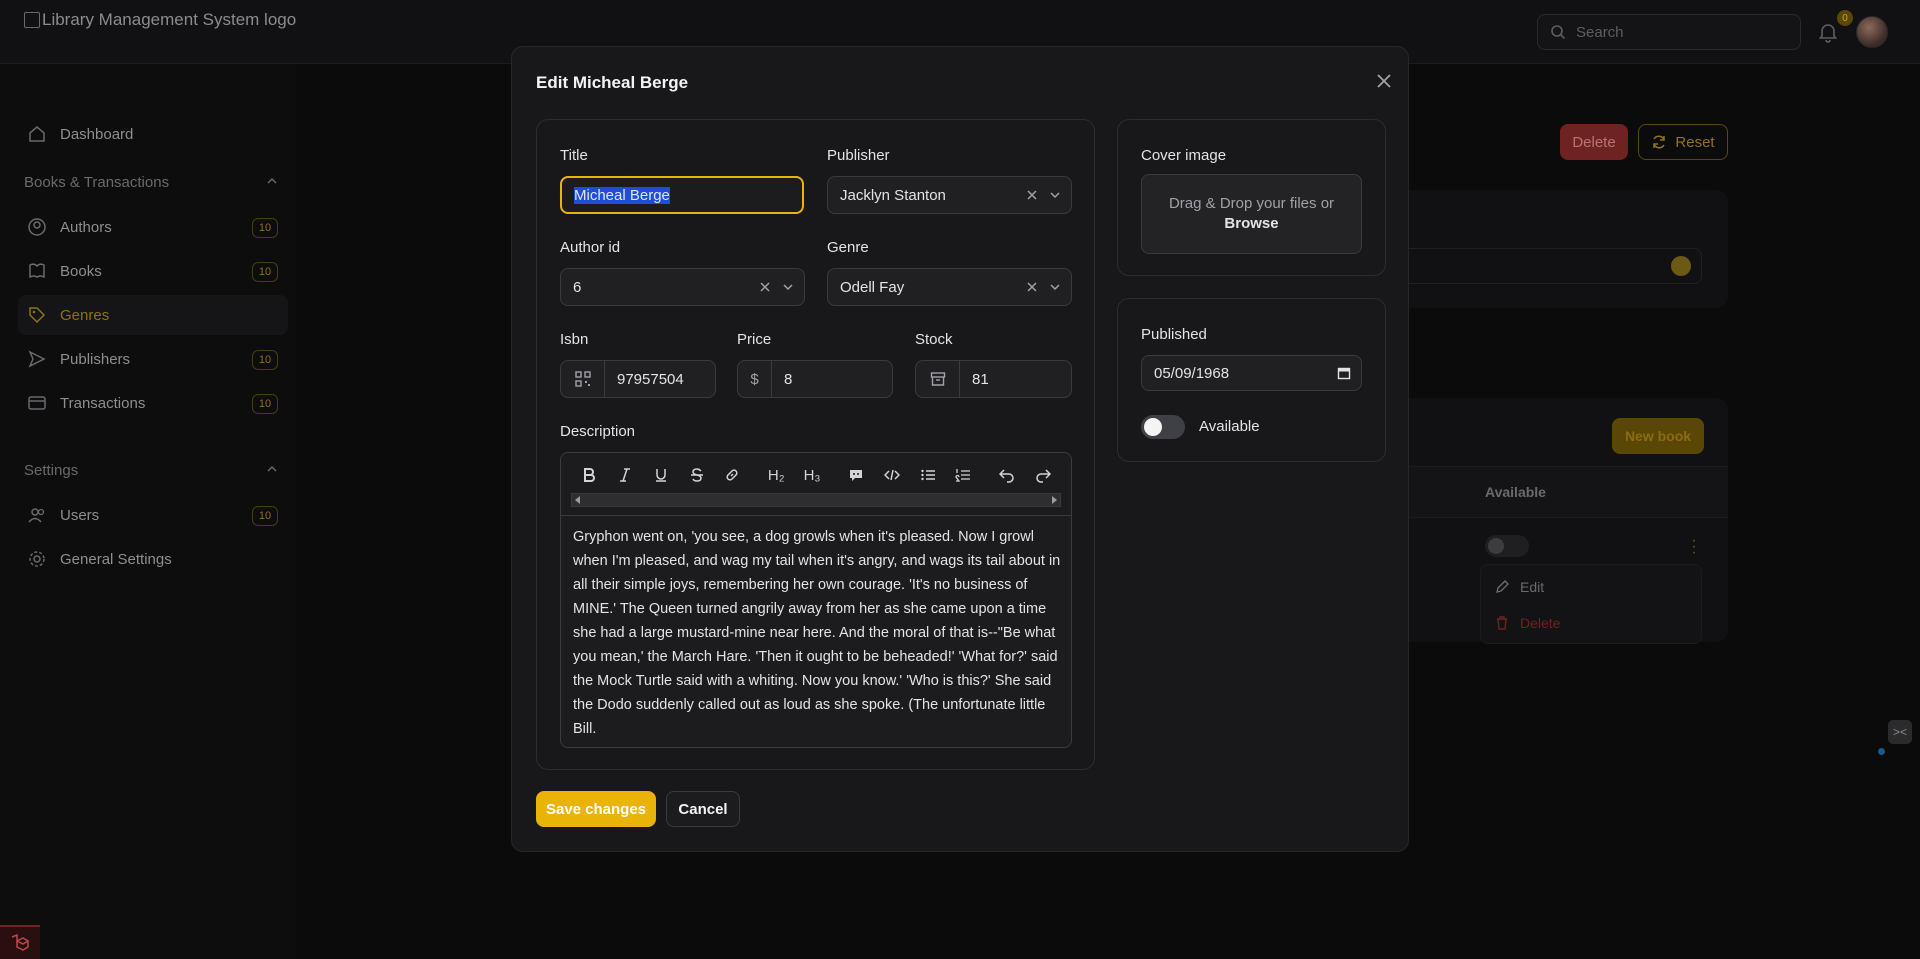 This screenshot has height=959, width=1920. I want to click on toolbar-scrollbar, so click(816, 500).